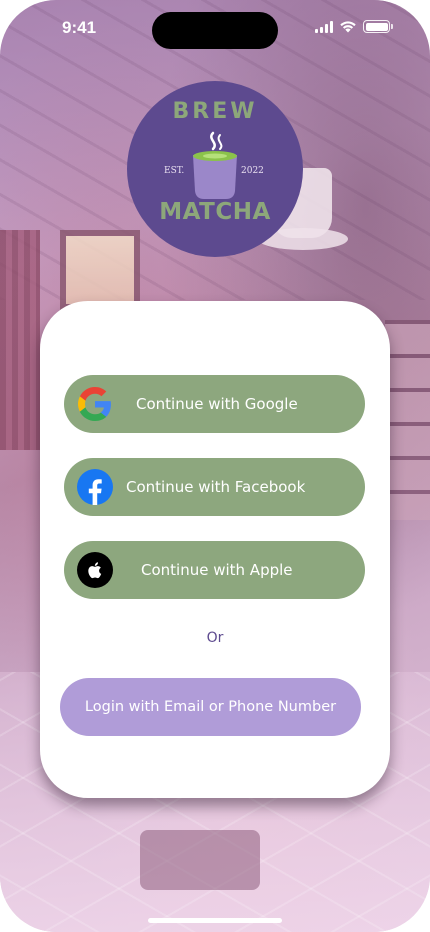 This screenshot has width=430, height=932. What do you see at coordinates (210, 707) in the screenshot?
I see `login-with-email-or-phone-button: Login with Email or Phone Number` at bounding box center [210, 707].